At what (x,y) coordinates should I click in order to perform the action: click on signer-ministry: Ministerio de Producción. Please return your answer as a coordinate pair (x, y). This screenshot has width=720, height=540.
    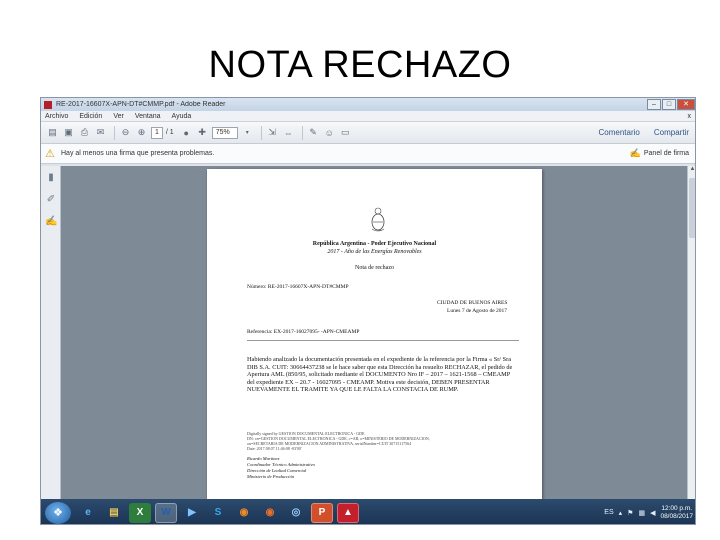
    Looking at the image, I should click on (271, 476).